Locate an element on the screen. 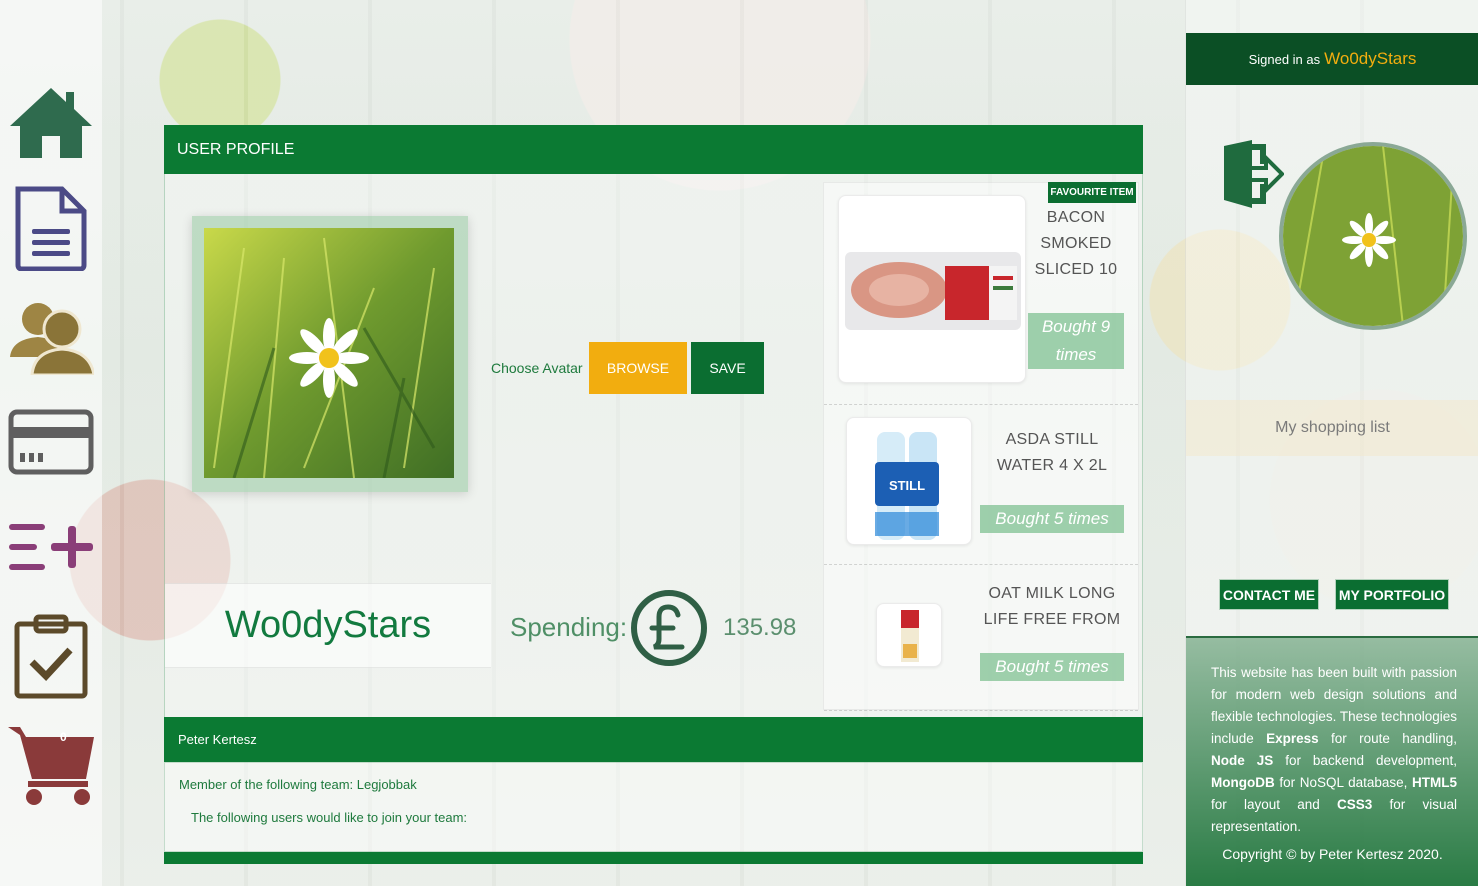 The image size is (1478, 886). sidebar-avatar is located at coordinates (1373, 236).